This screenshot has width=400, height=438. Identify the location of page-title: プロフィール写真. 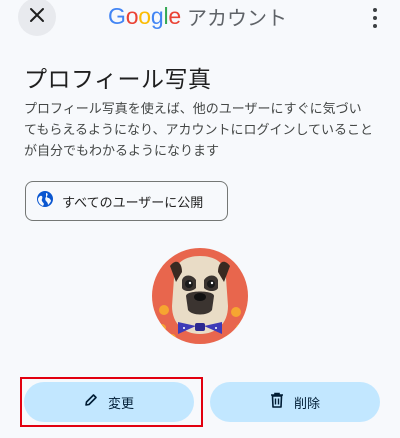
(118, 80).